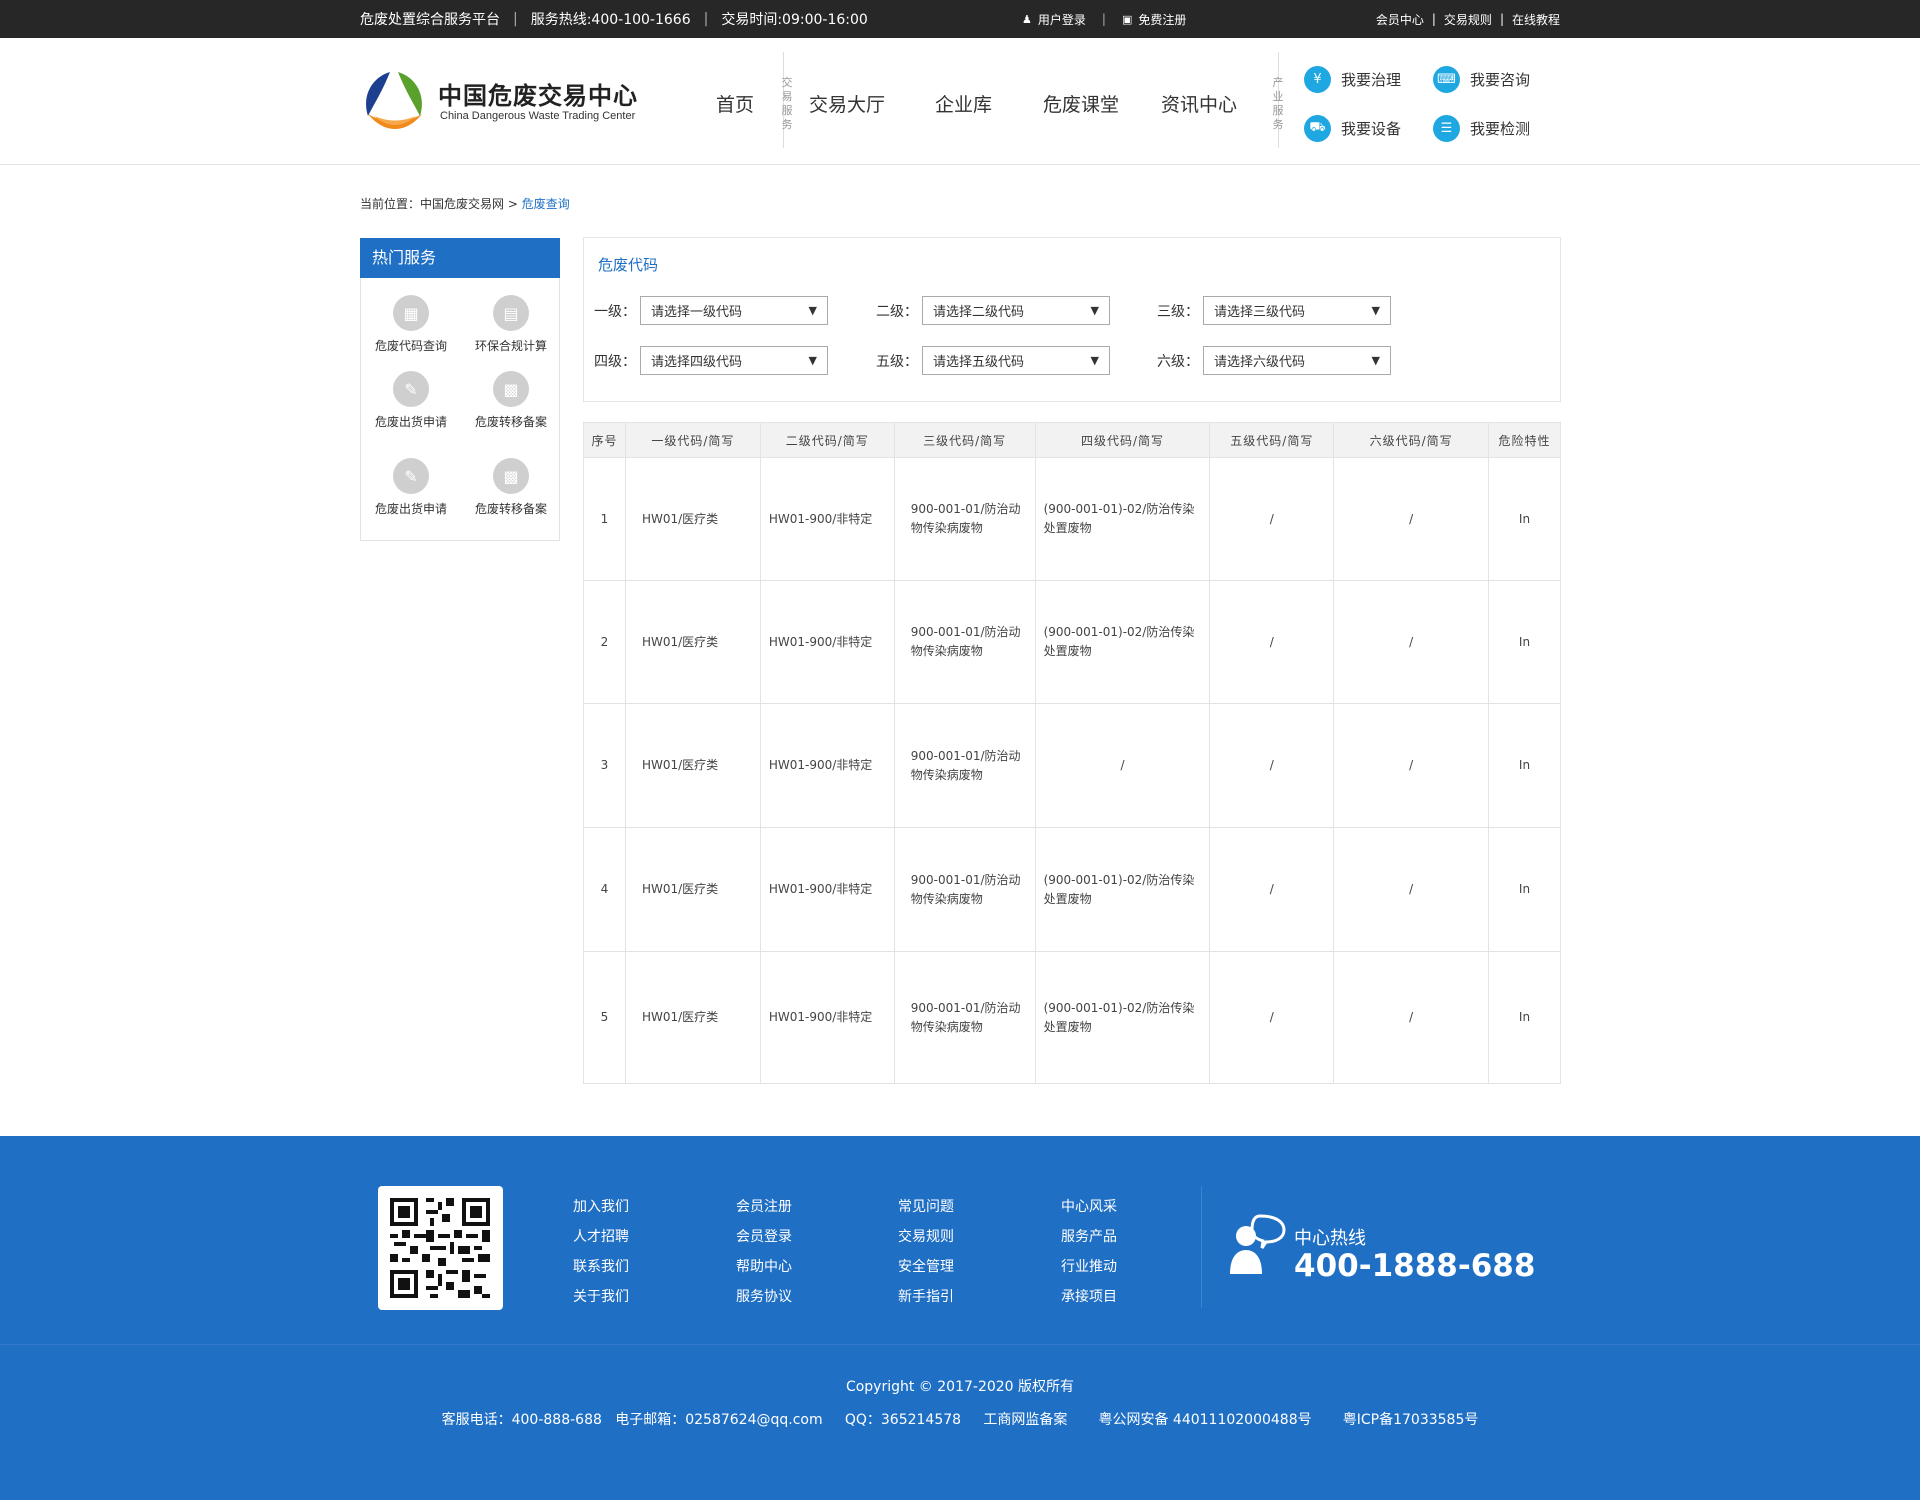 This screenshot has width=1920, height=1500. I want to click on logo-leaf-icon, so click(394, 100).